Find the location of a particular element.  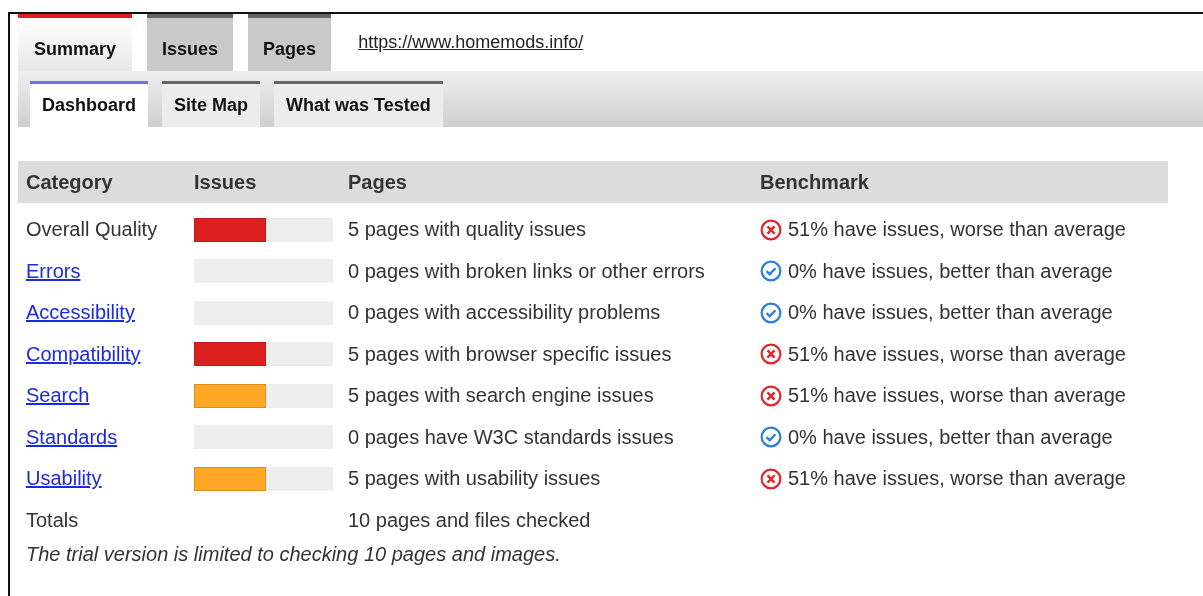

trial-note: The trial version is limited to checking 10 pages and images. is located at coordinates (293, 554).